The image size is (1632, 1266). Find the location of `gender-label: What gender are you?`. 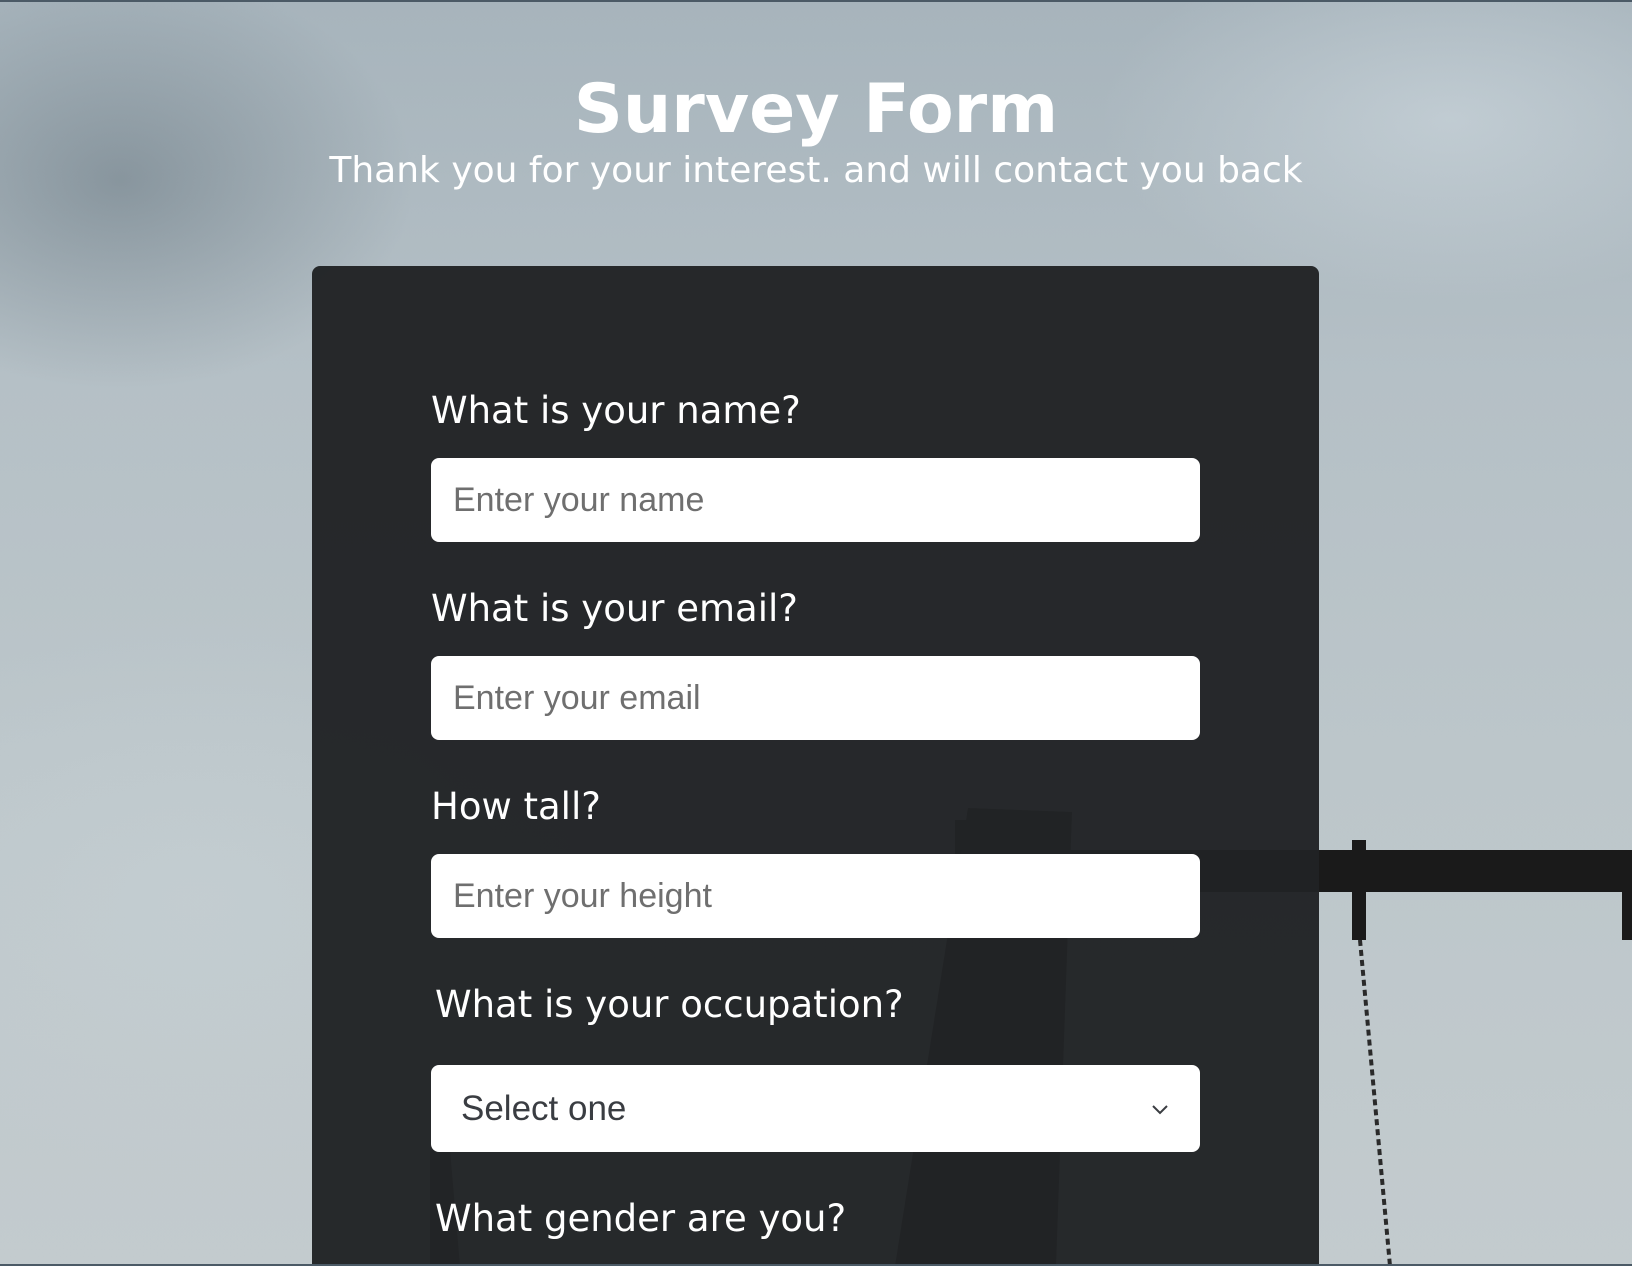

gender-label: What gender are you? is located at coordinates (641, 1218).